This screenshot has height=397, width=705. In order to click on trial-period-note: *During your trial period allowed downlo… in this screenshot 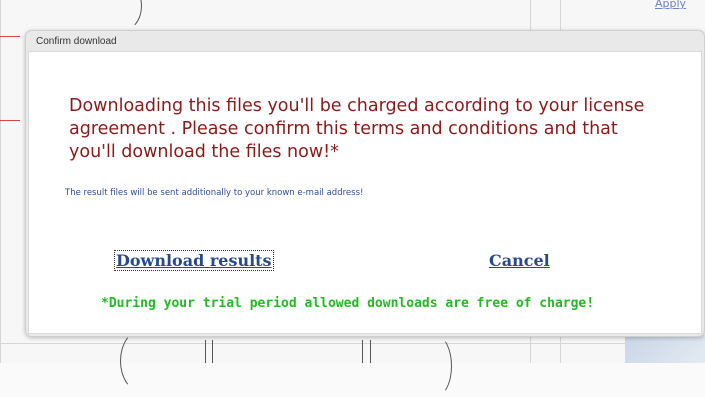, I will do `click(348, 303)`.